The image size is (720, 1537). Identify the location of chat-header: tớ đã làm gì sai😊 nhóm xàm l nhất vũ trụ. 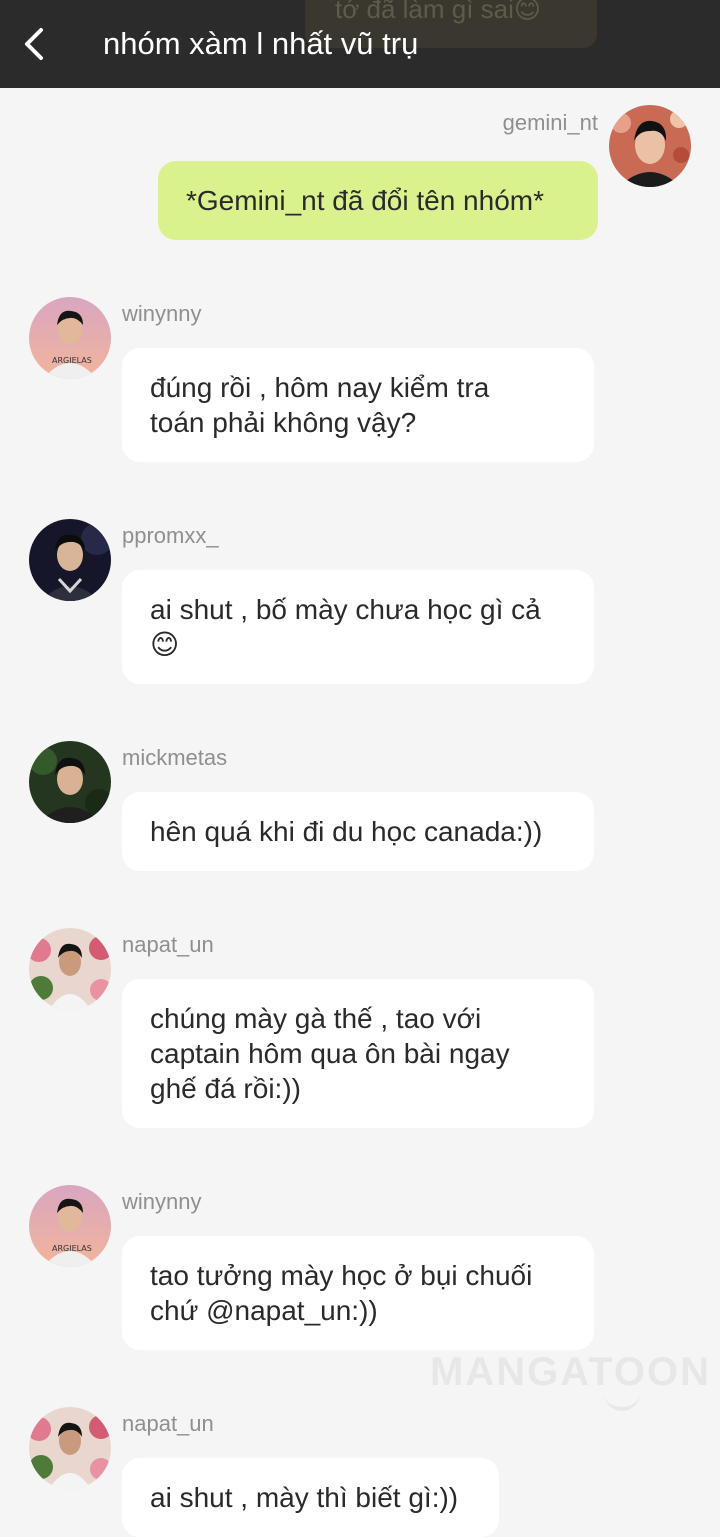
(360, 44).